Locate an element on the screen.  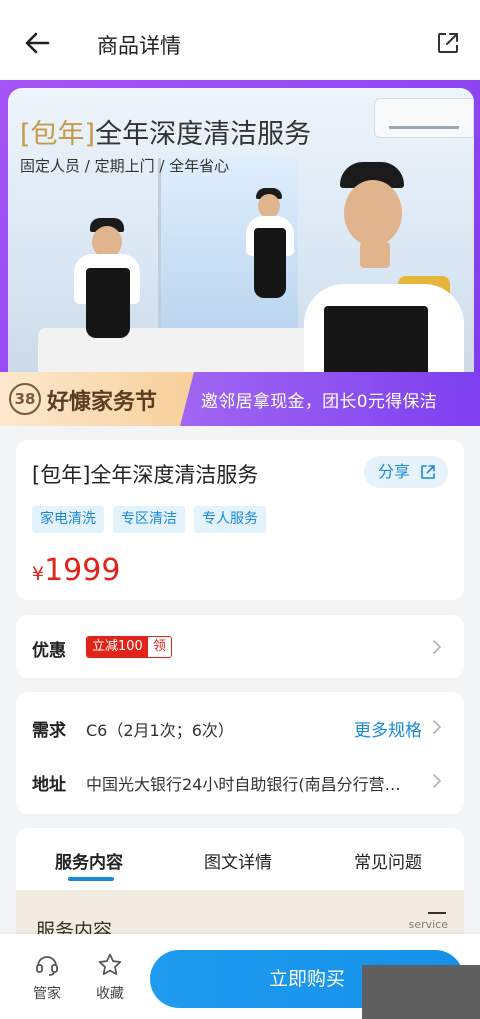
share-icon is located at coordinates (428, 472).